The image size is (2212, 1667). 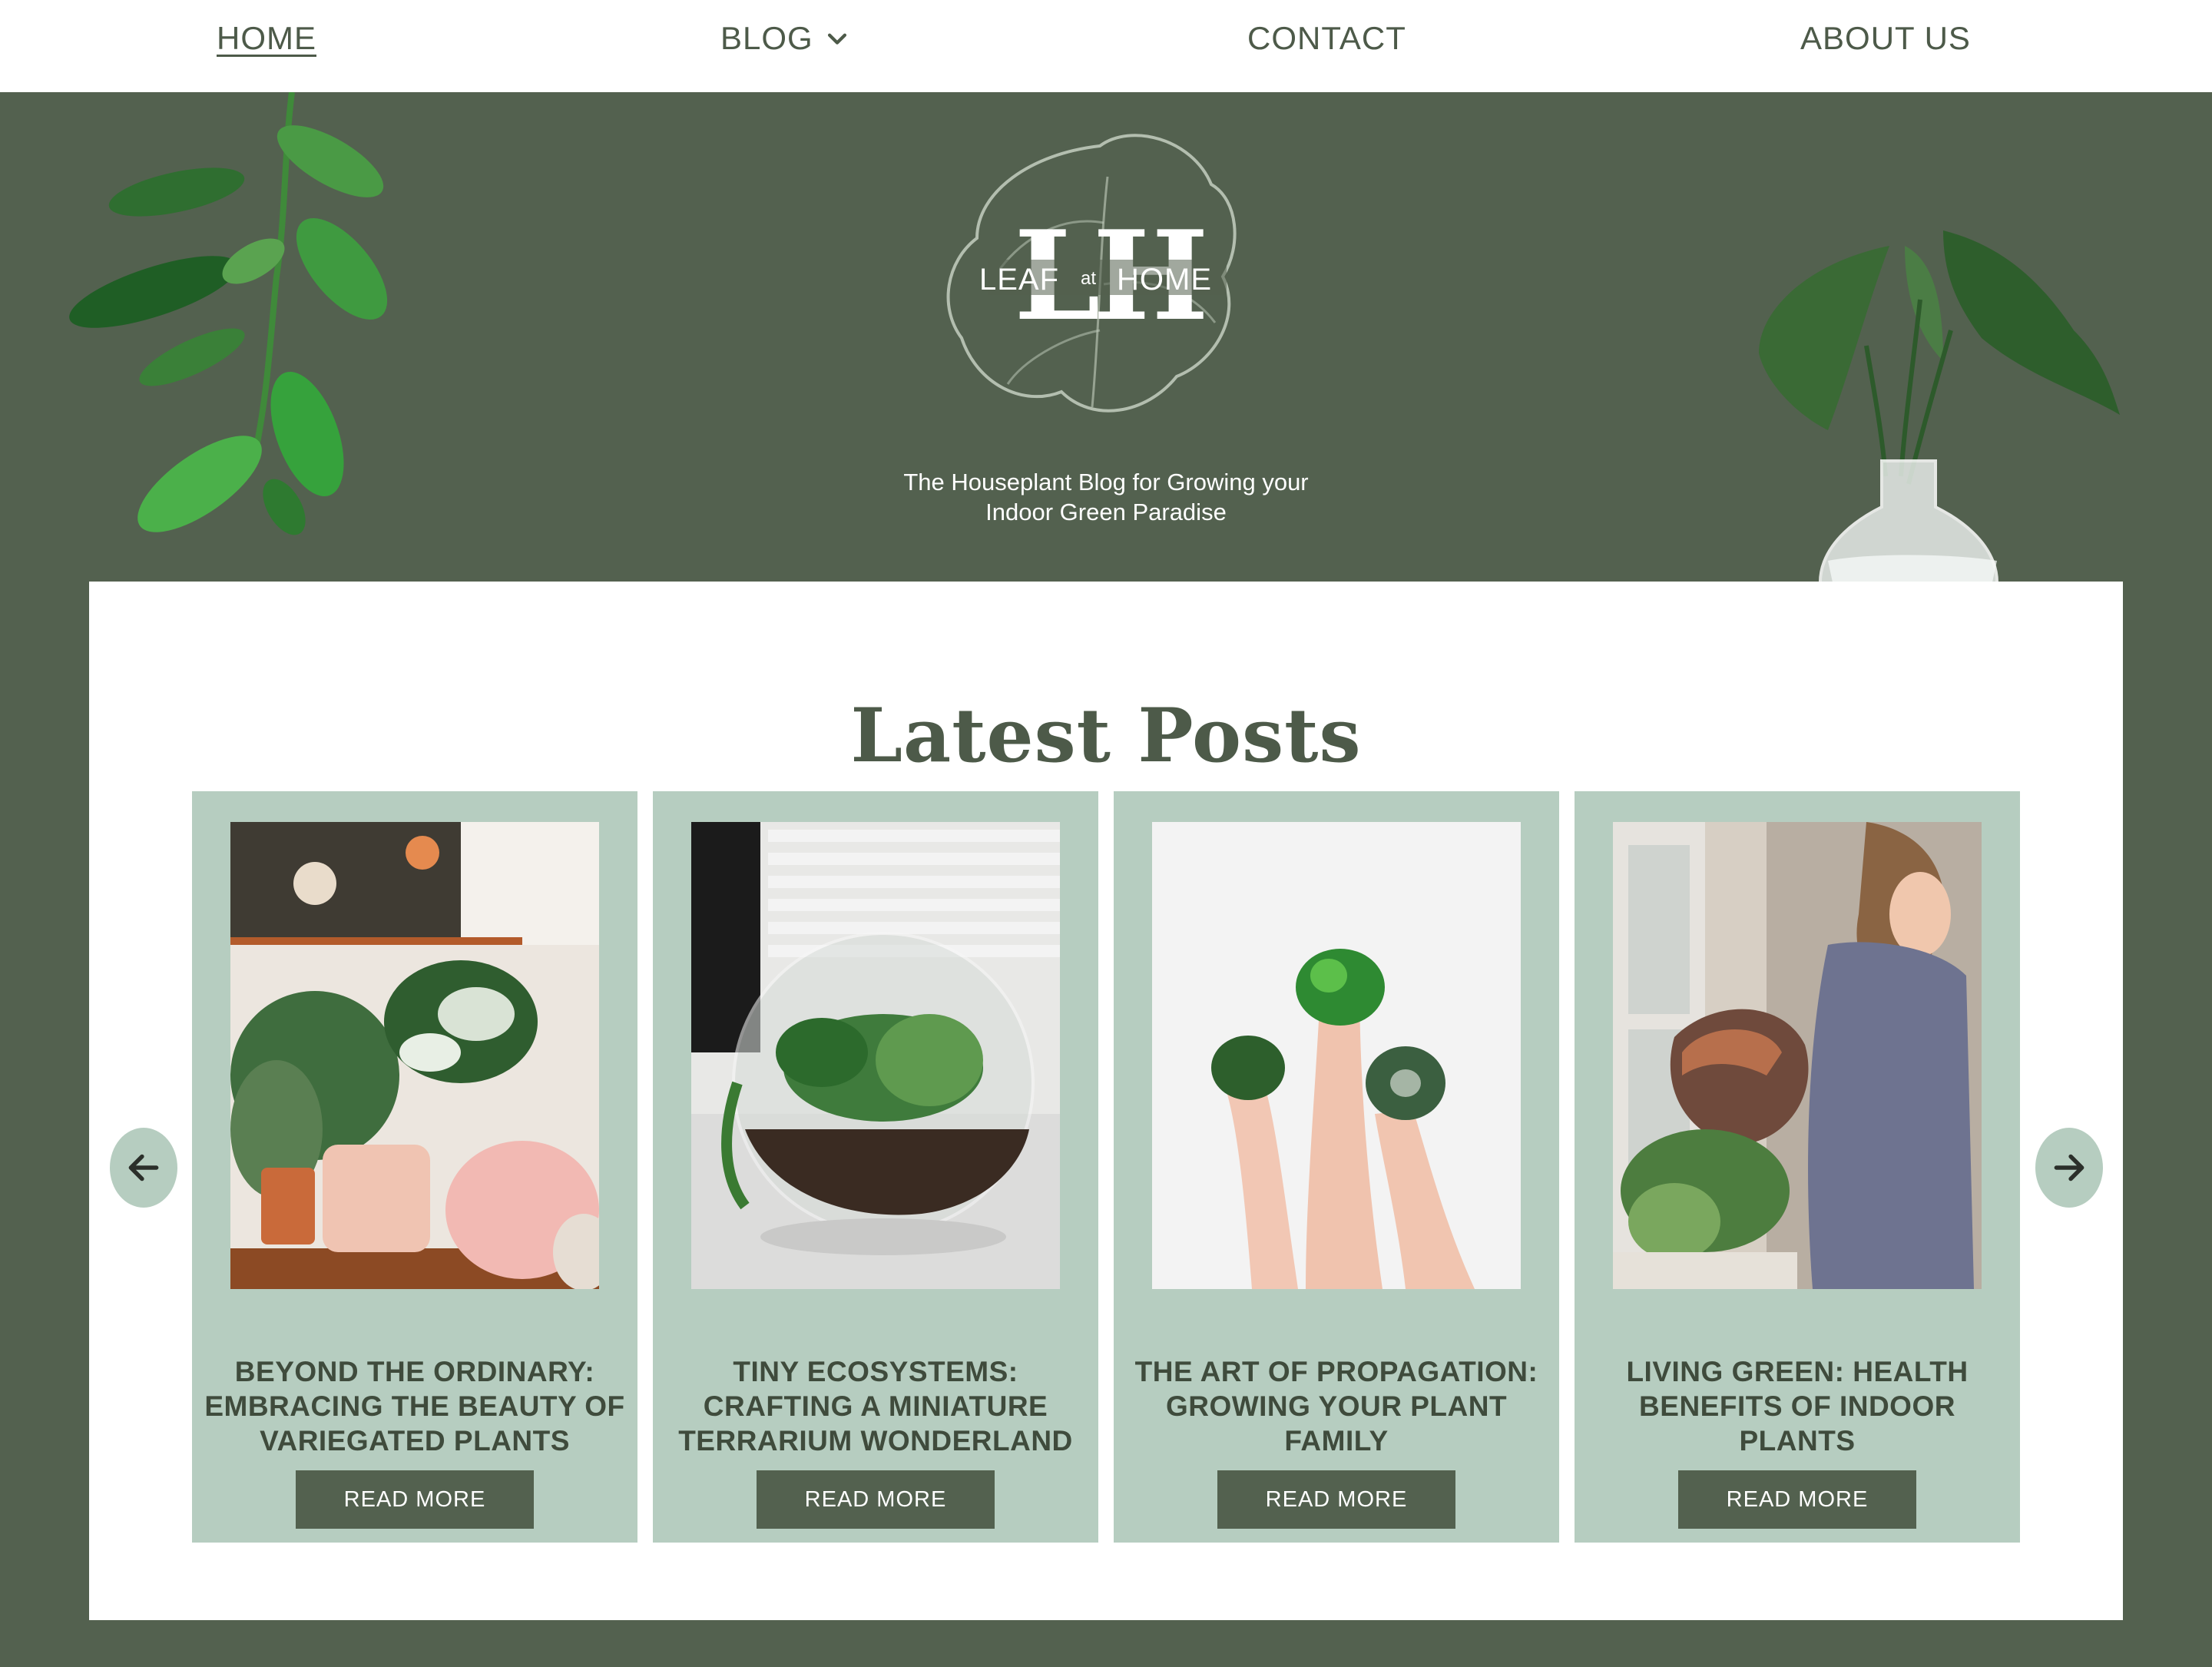 I want to click on chevron-down-icon, so click(x=837, y=39).